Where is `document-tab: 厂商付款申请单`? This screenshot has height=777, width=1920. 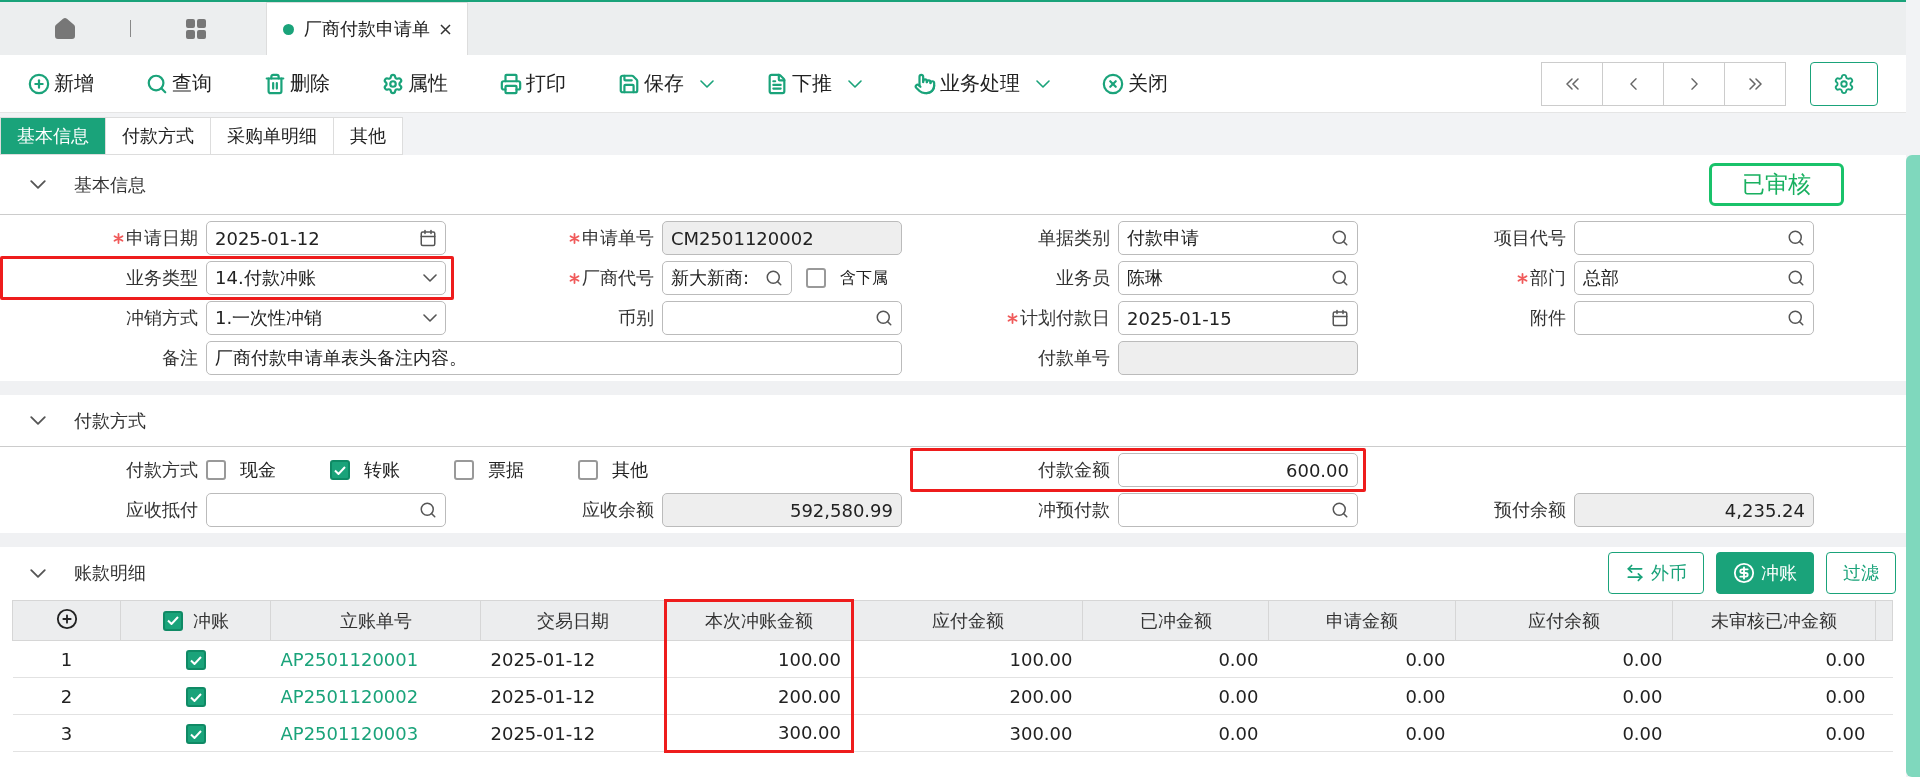
document-tab: 厂商付款申请单 is located at coordinates (367, 28).